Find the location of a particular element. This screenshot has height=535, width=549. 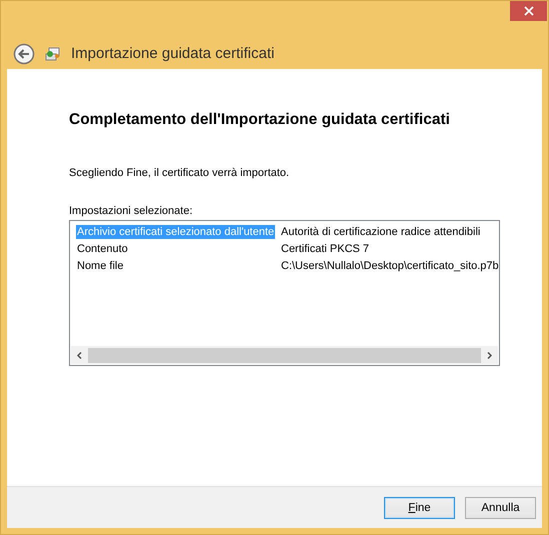

finish-button: Fine is located at coordinates (419, 507).